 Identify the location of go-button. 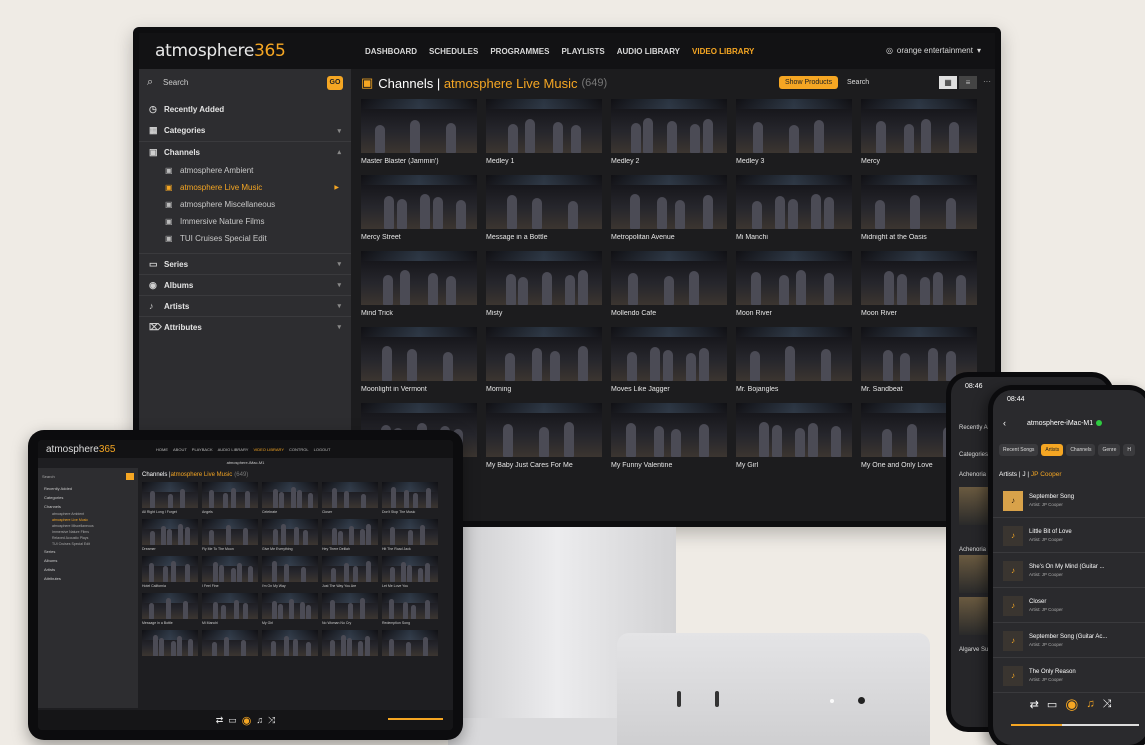
(130, 476).